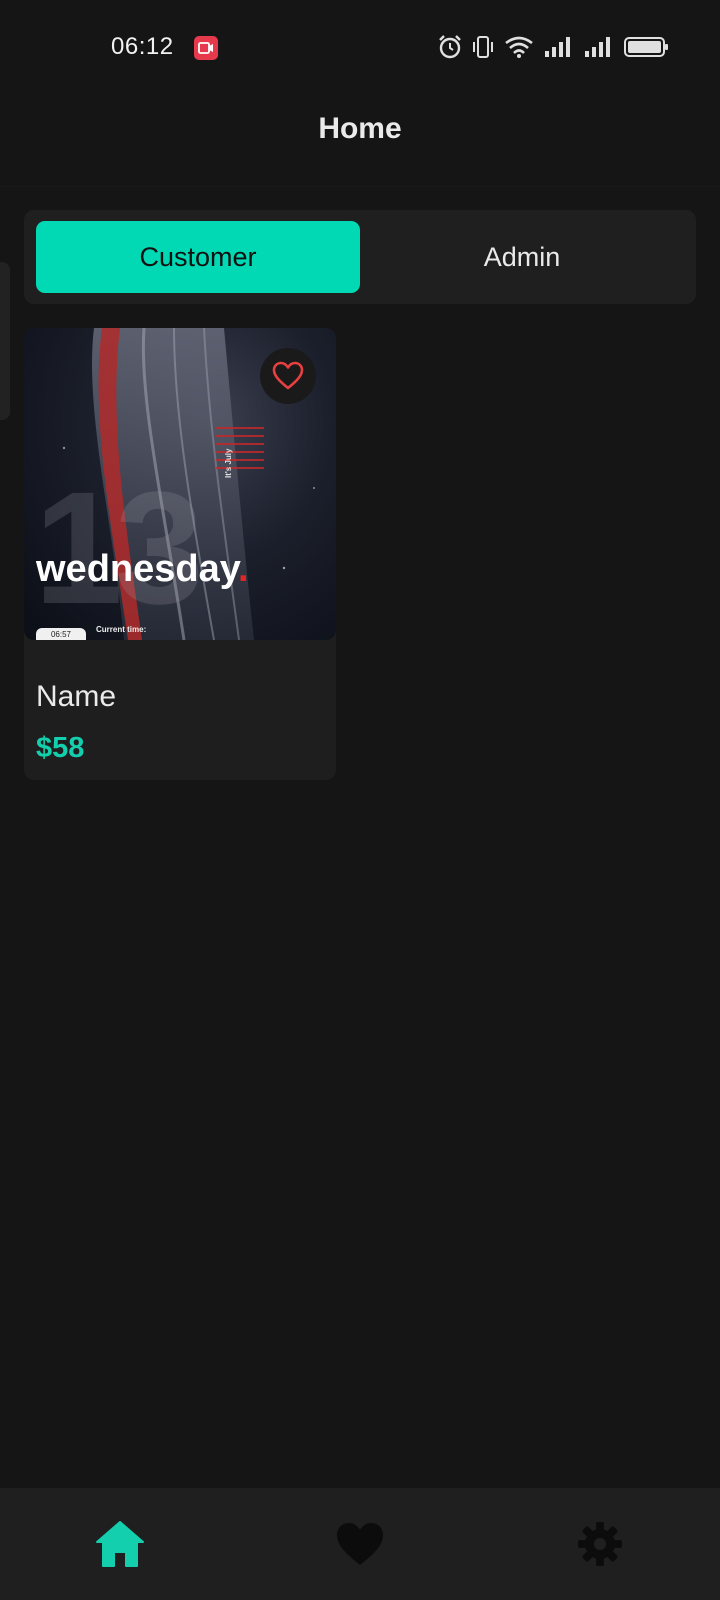  What do you see at coordinates (483, 49) in the screenshot?
I see `vibrate-icon` at bounding box center [483, 49].